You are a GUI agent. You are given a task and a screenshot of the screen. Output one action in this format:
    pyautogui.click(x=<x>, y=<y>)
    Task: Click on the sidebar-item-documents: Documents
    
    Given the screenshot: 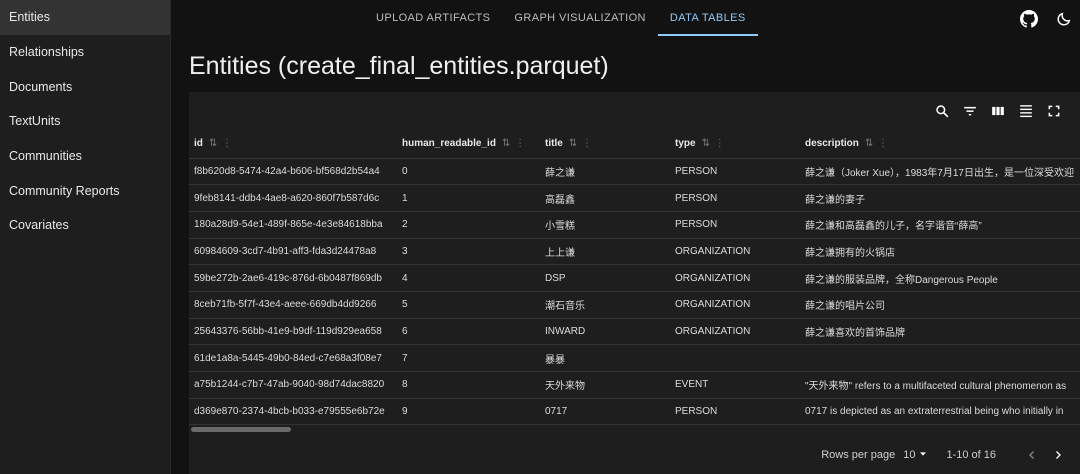 What is the action you would take?
    pyautogui.click(x=85, y=86)
    